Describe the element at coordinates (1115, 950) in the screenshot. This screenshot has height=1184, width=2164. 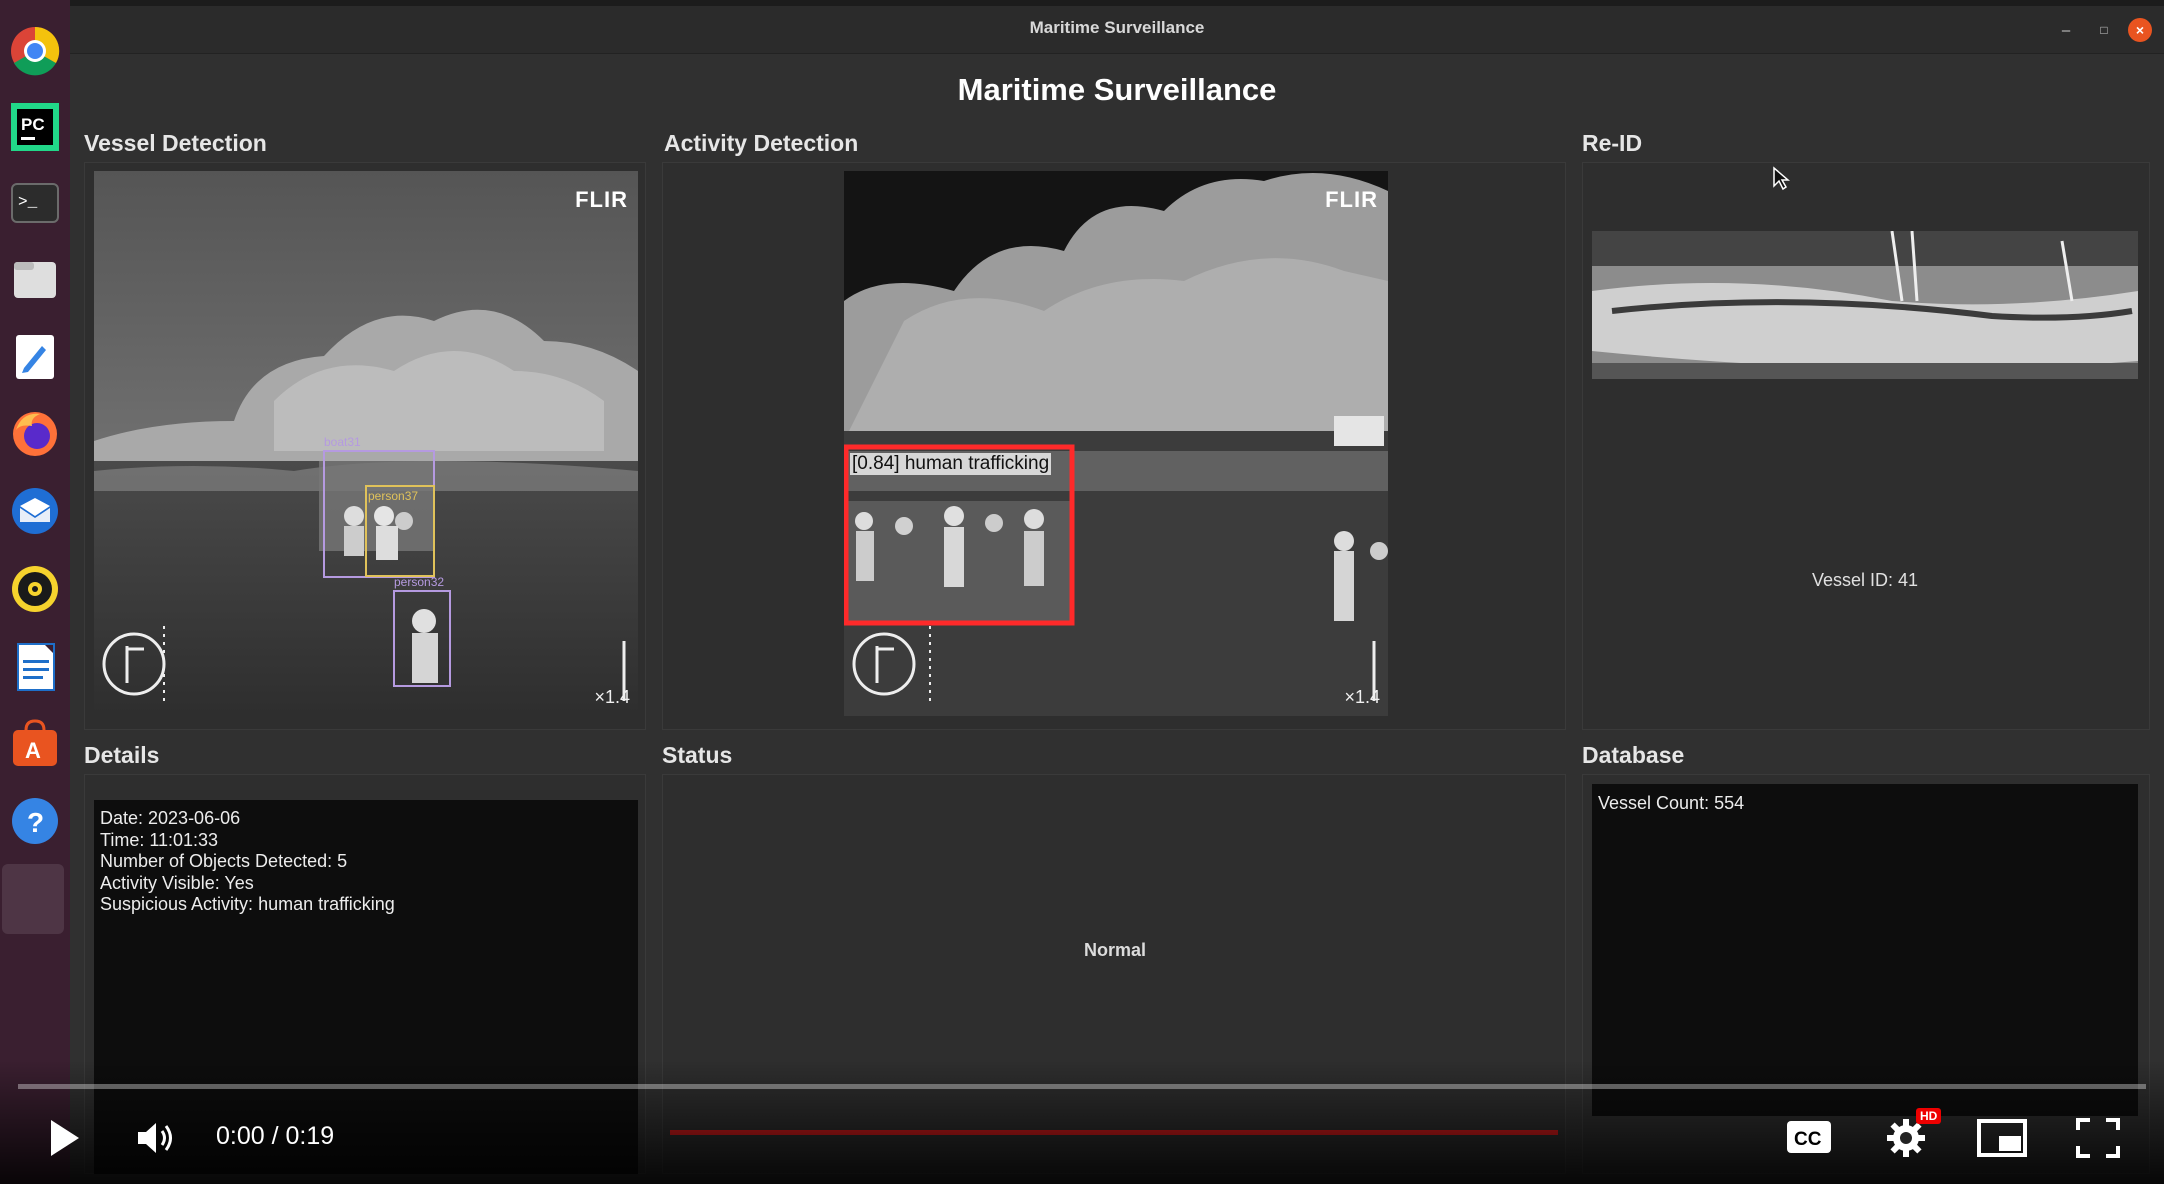
I see `status-text: Normal` at that location.